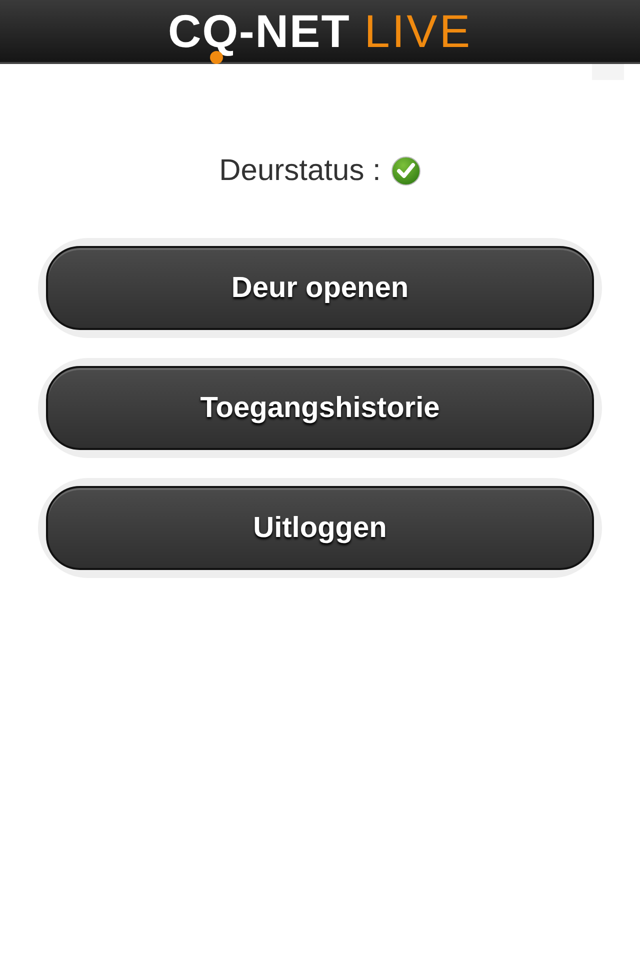 Image resolution: width=640 pixels, height=960 pixels. Describe the element at coordinates (259, 31) in the screenshot. I see `logo-text: CQ-NET` at that location.